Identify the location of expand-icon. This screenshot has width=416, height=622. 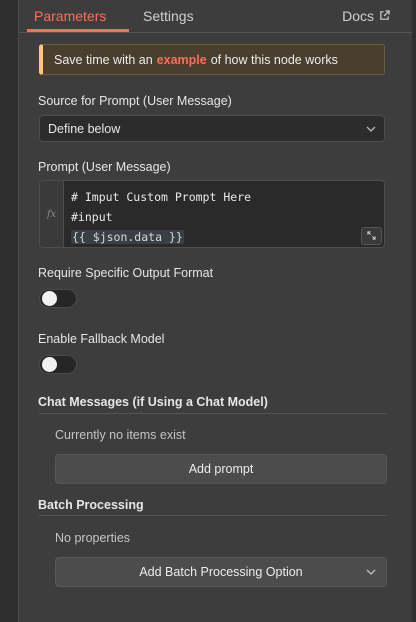
(371, 236).